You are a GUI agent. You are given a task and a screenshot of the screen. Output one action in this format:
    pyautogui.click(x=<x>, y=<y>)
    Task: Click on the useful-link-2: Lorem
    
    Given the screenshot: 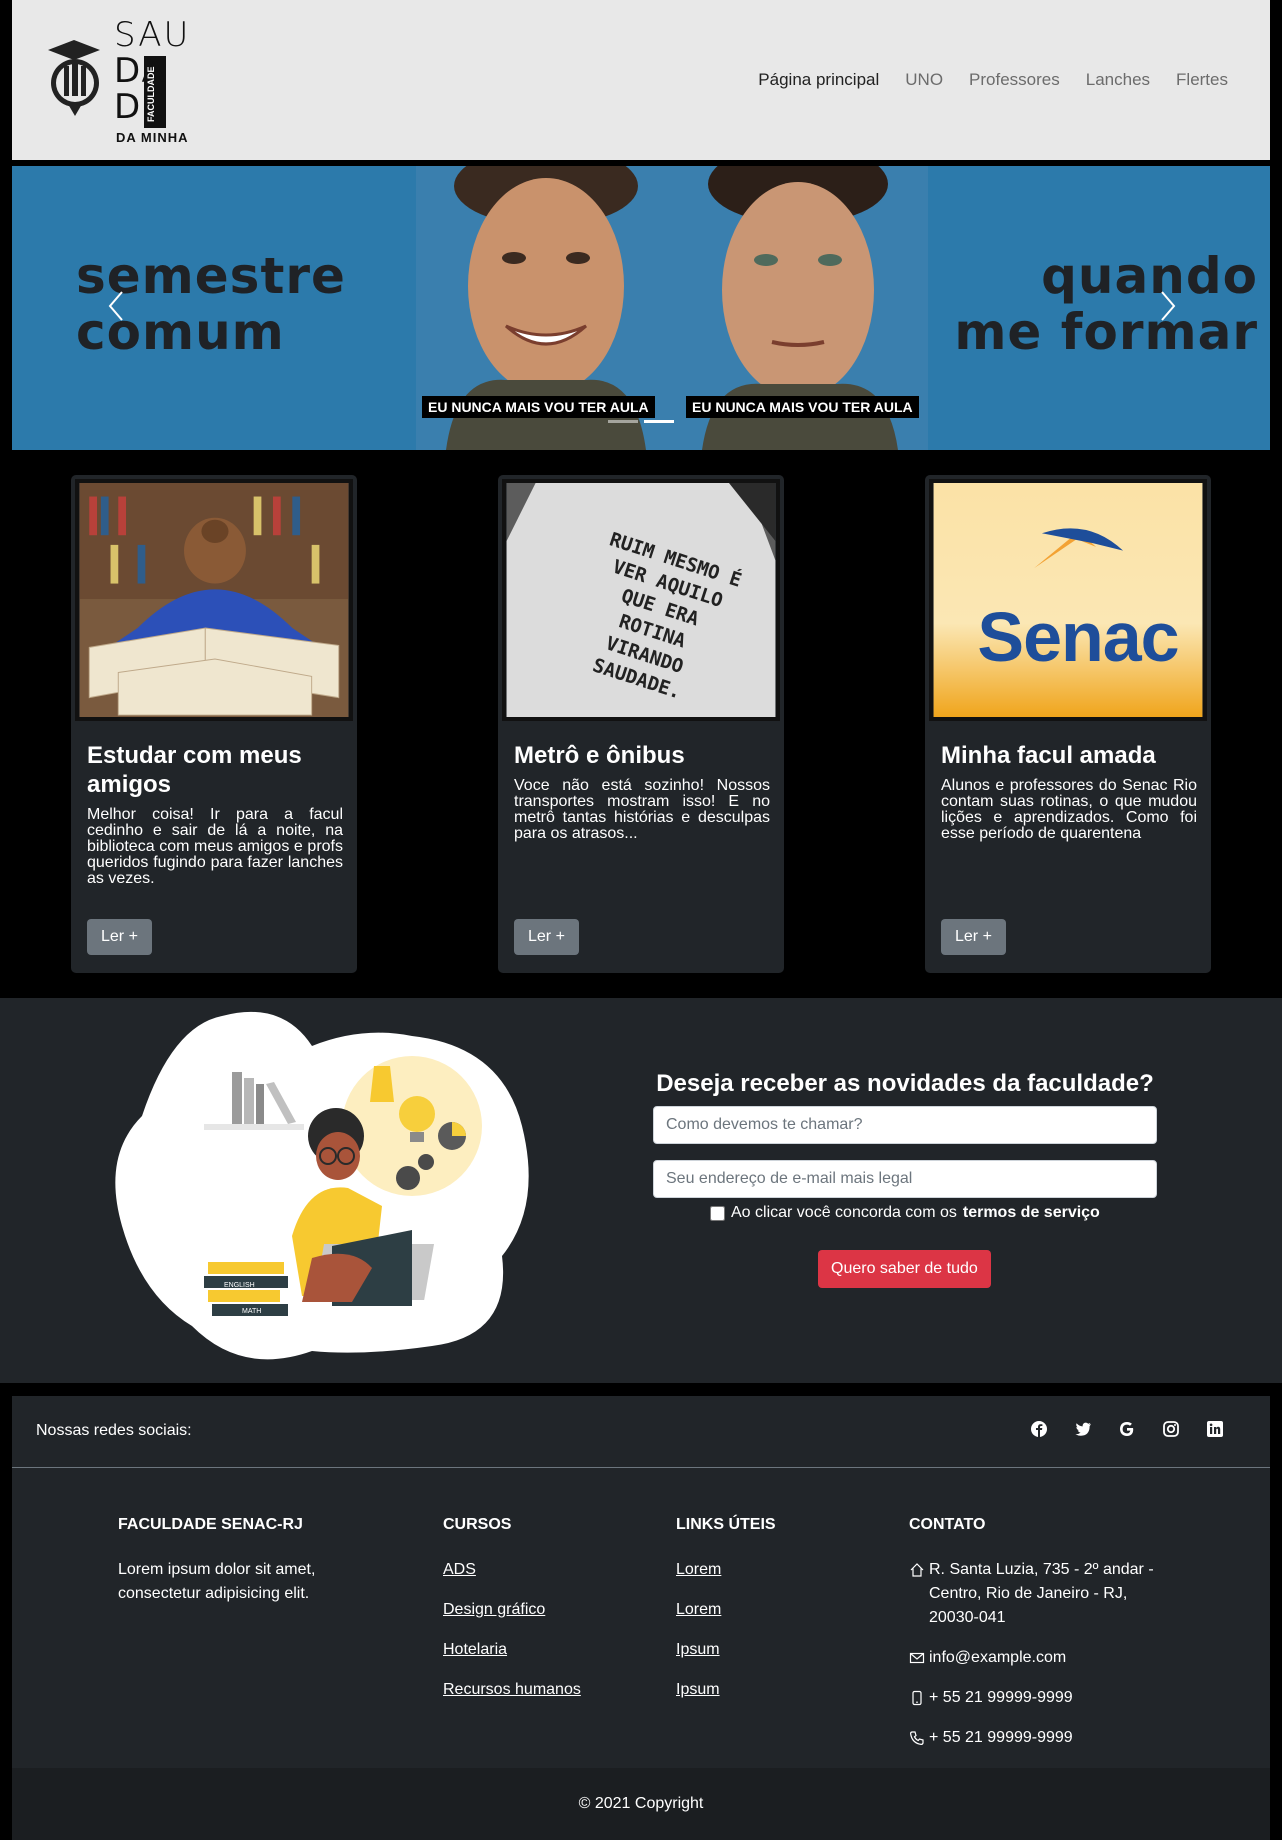 What is the action you would take?
    pyautogui.click(x=698, y=1609)
    